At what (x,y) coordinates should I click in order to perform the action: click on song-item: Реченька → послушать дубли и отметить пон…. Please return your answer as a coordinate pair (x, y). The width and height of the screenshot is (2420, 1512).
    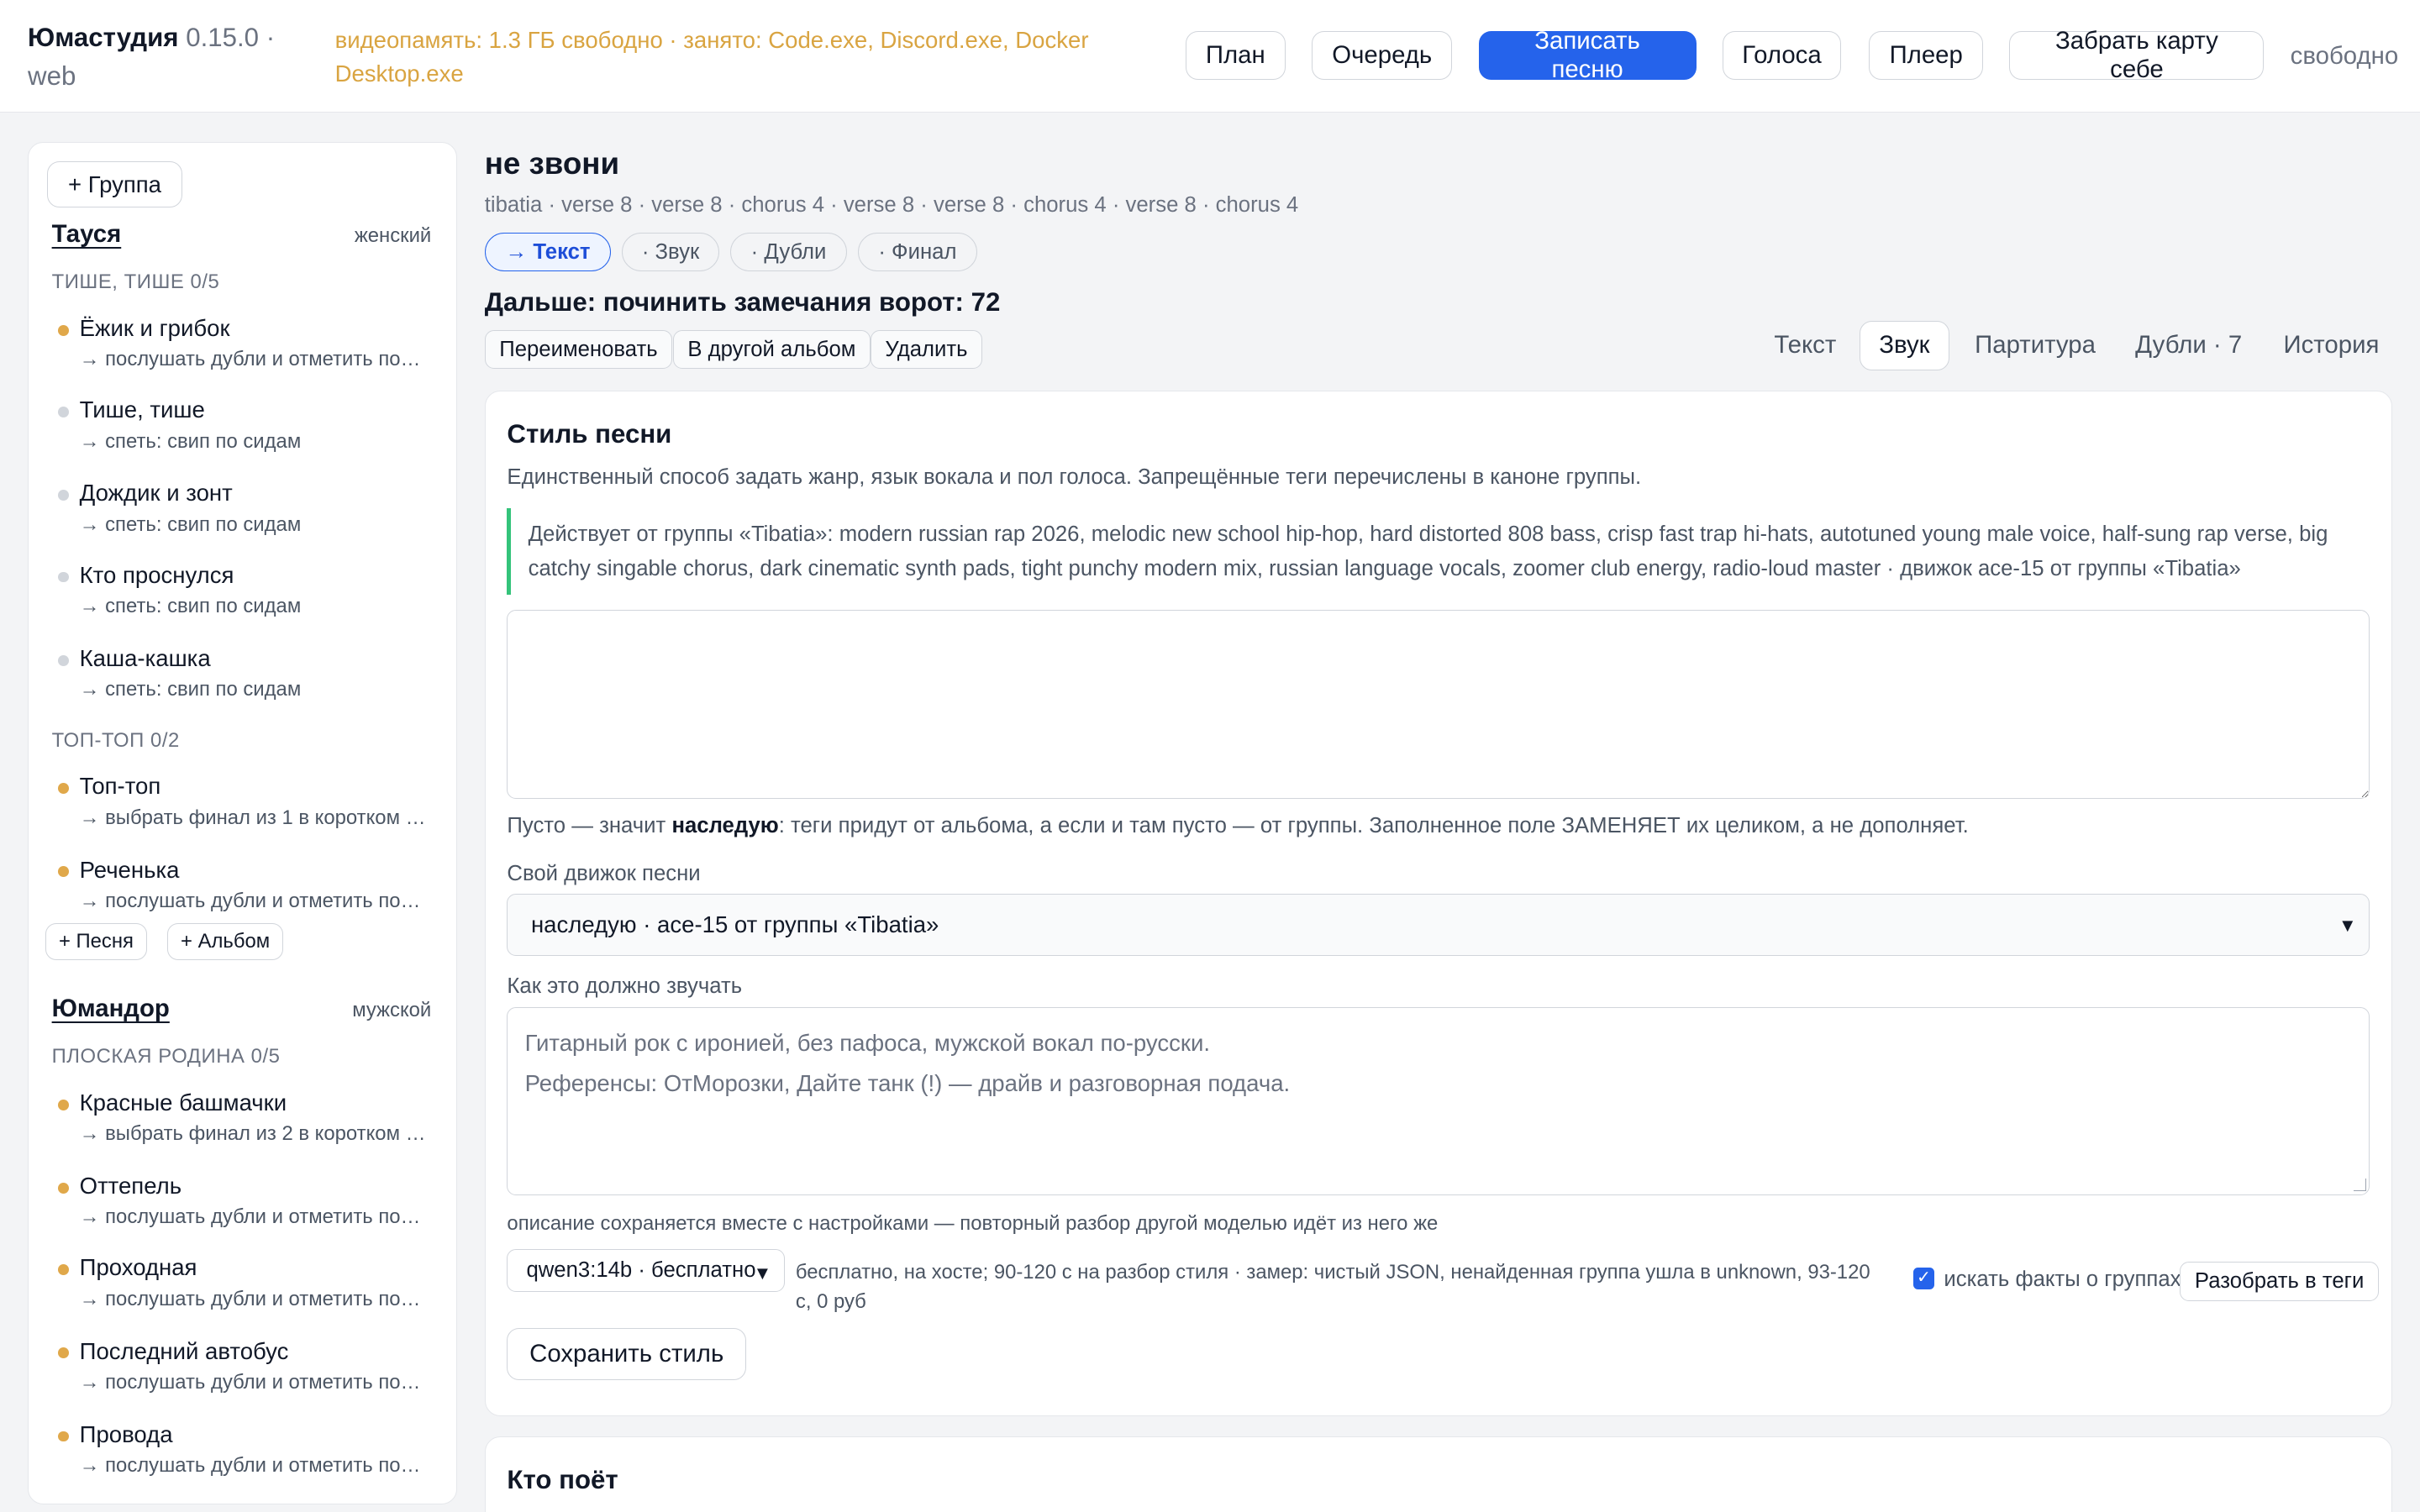
    Looking at the image, I should click on (245, 886).